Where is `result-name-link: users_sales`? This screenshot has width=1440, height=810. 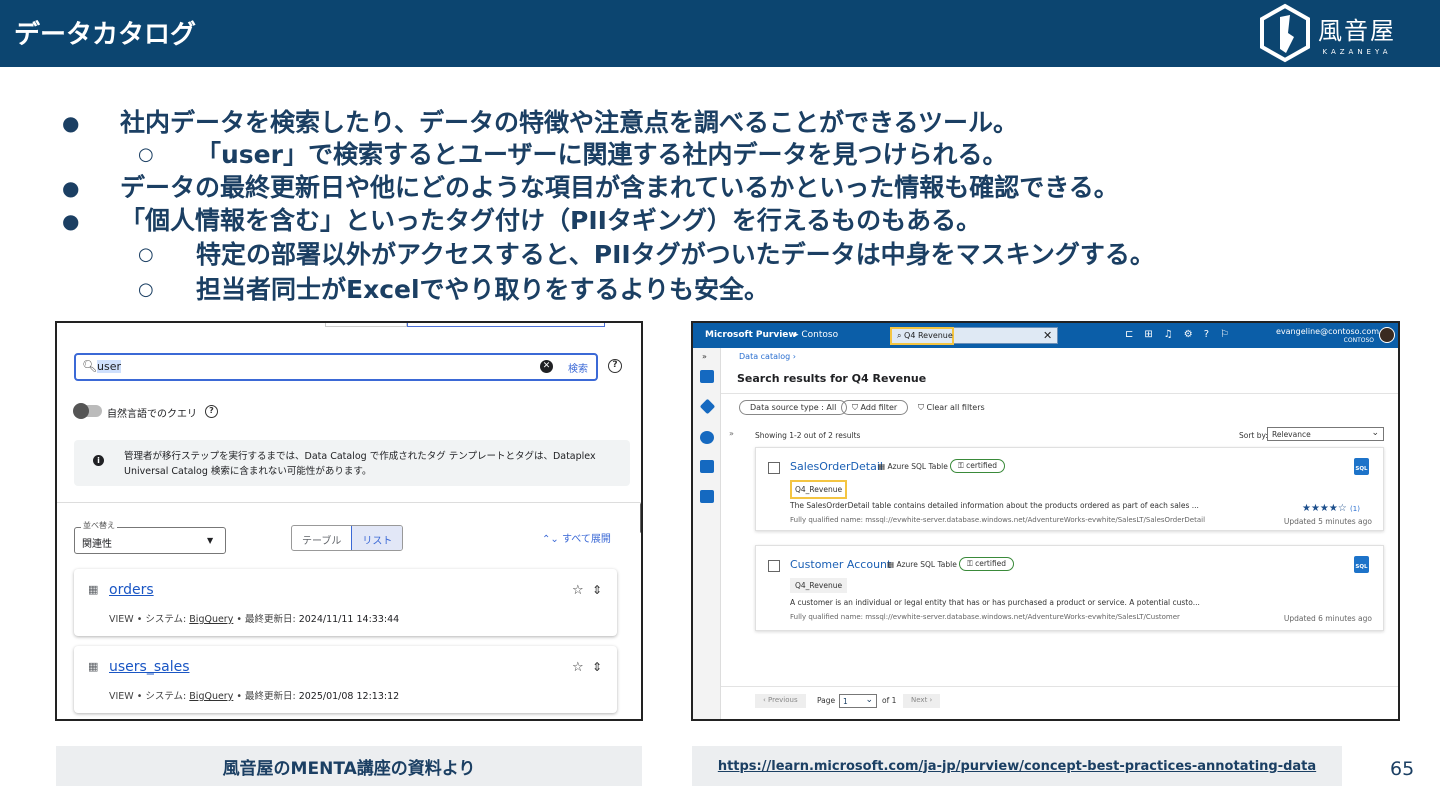 result-name-link: users_sales is located at coordinates (149, 667).